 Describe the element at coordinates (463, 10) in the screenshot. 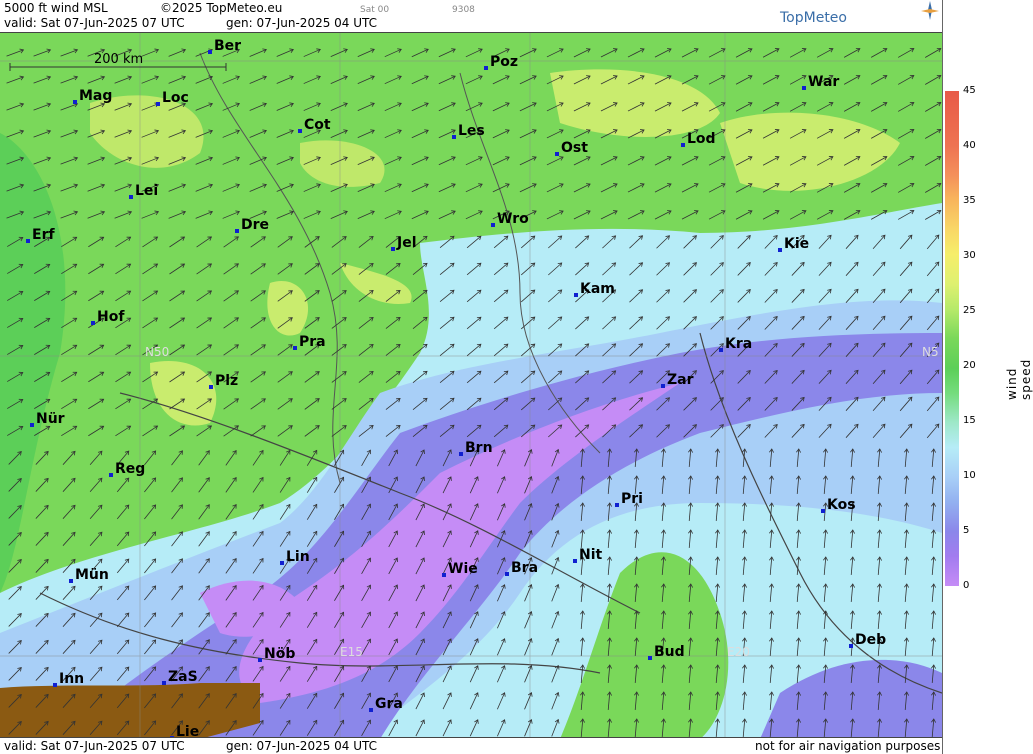

I see `run-code: 9308` at that location.